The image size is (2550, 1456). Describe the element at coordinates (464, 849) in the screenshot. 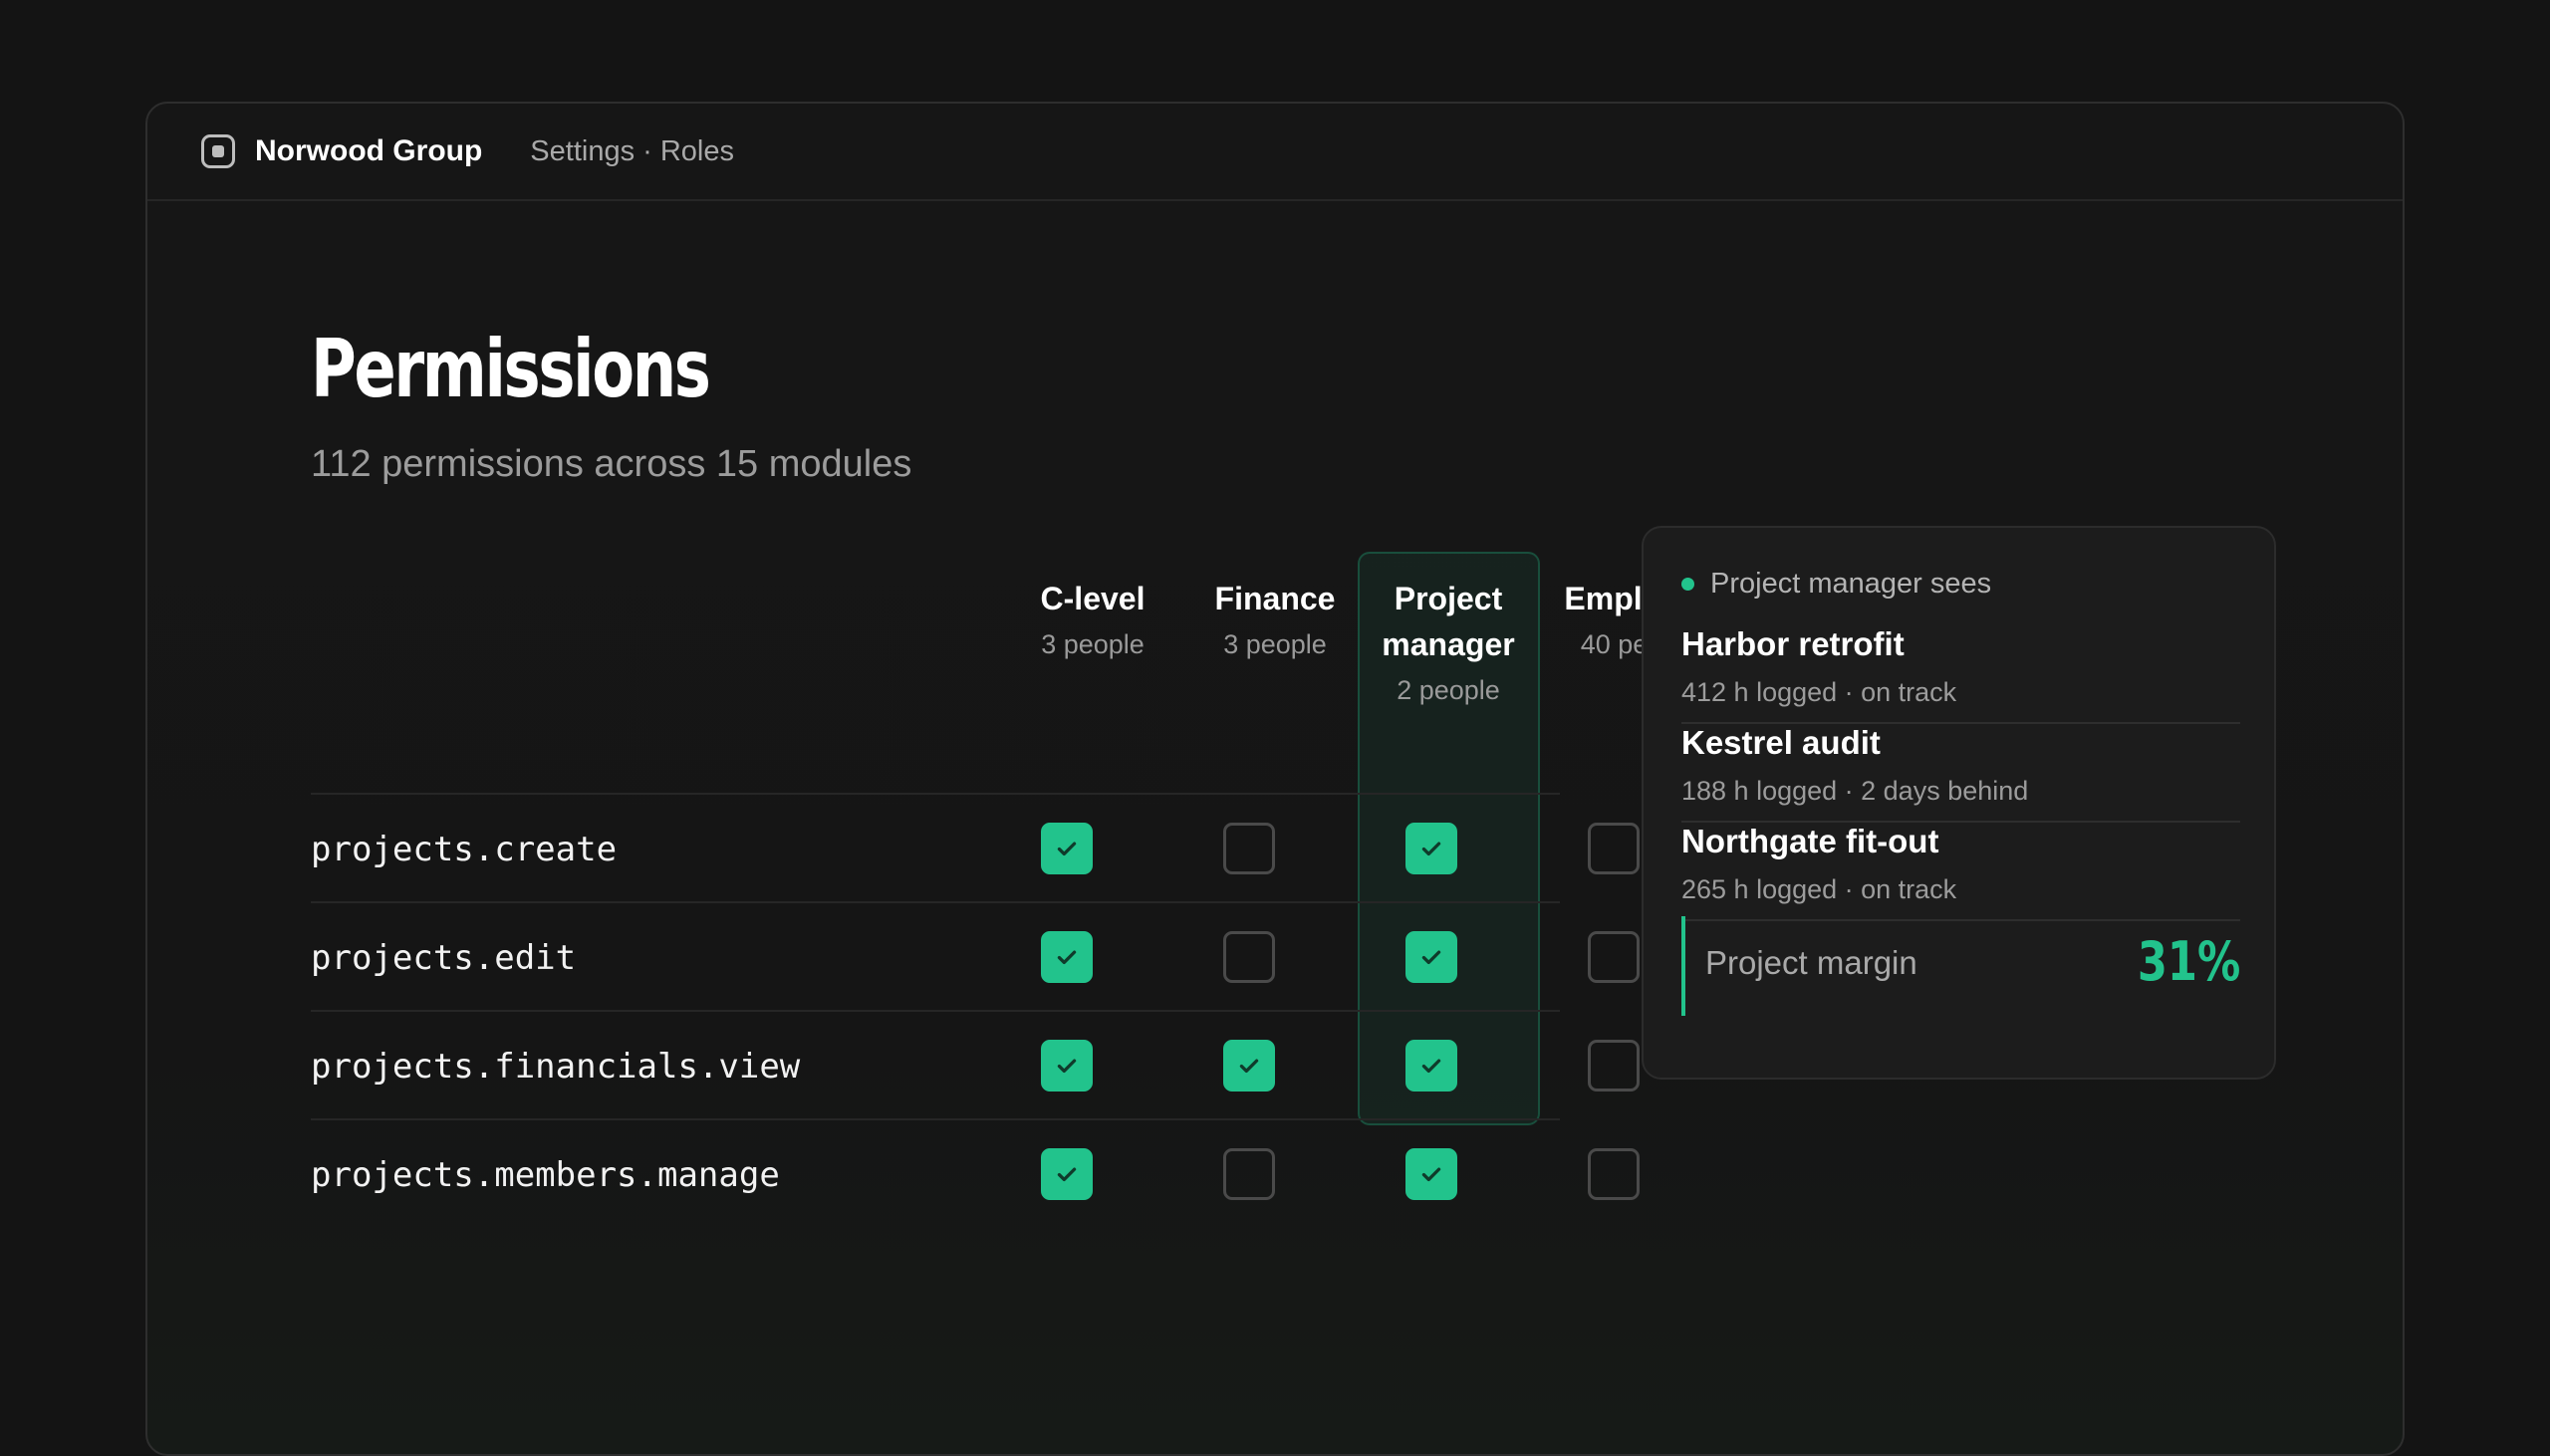

I see `permission-key: projects.create` at that location.